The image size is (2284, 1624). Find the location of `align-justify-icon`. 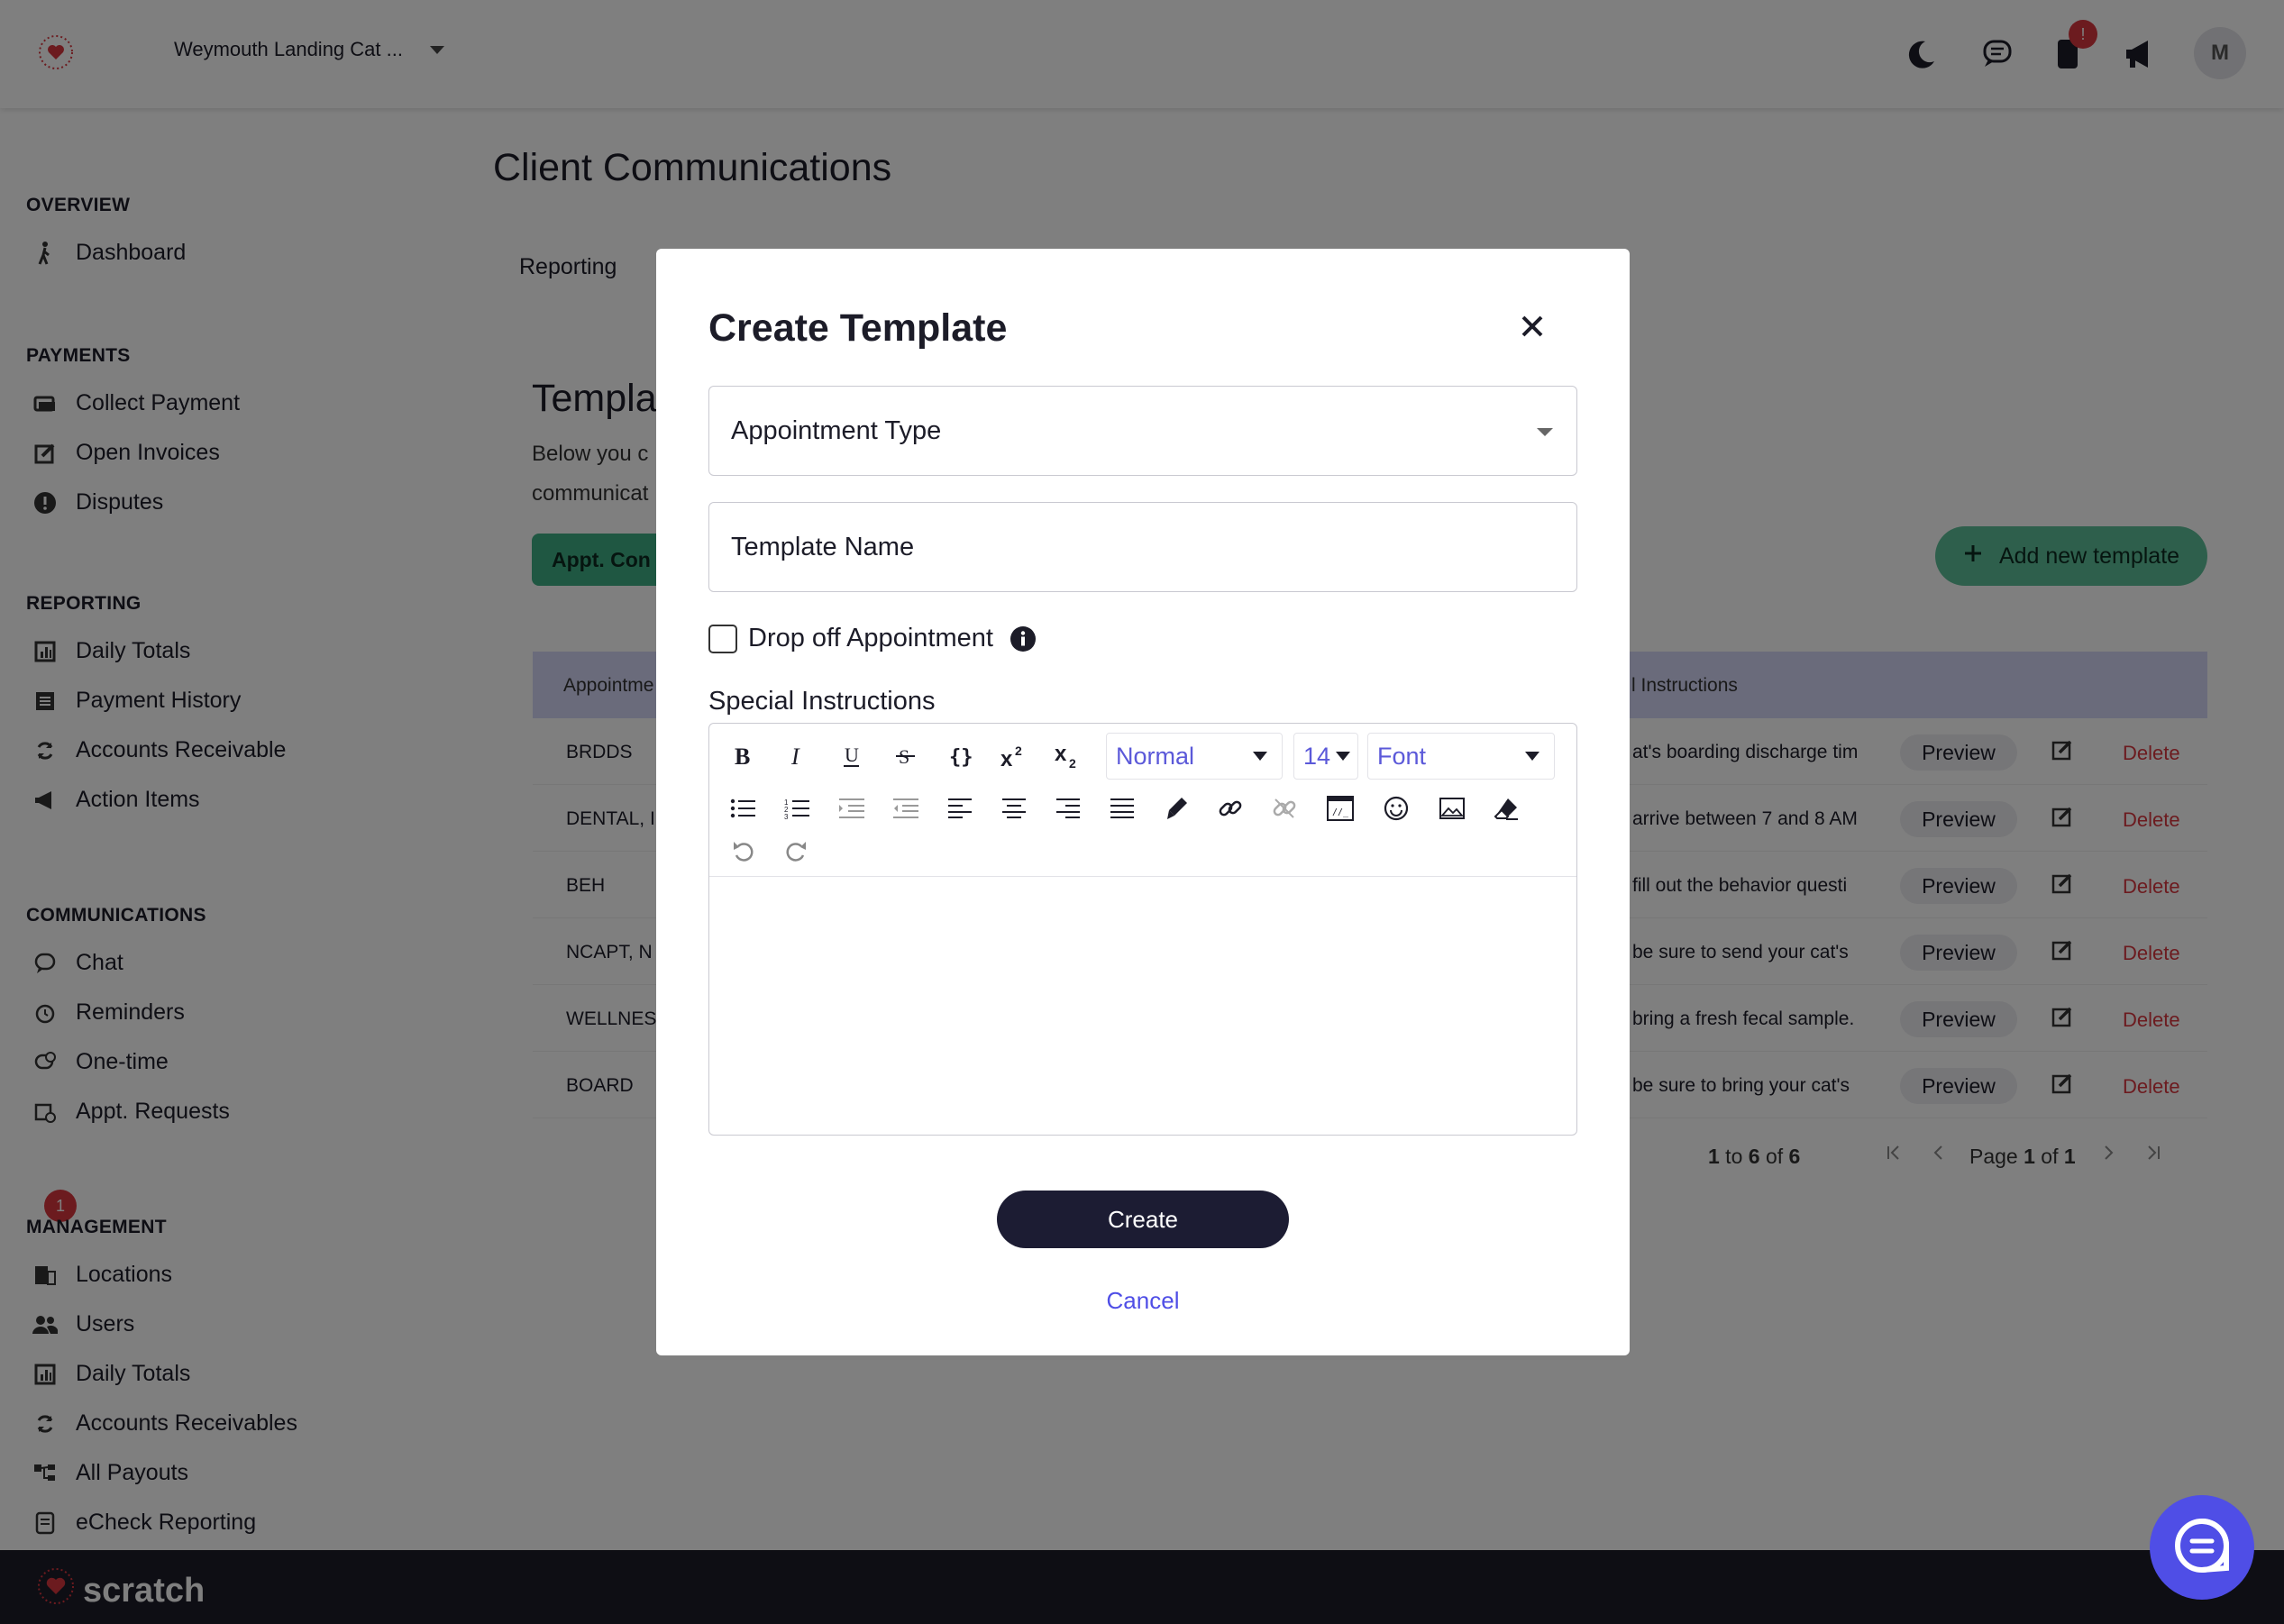

align-justify-icon is located at coordinates (1122, 808).